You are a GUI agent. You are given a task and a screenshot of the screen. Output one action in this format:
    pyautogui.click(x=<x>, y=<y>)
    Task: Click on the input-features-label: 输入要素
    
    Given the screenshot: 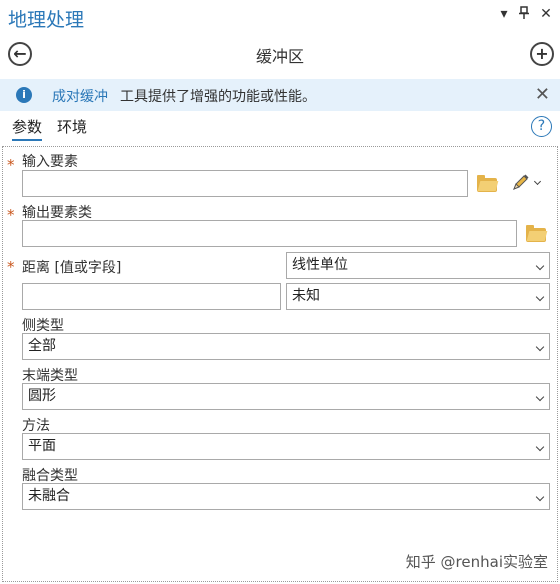 What is the action you would take?
    pyautogui.click(x=50, y=162)
    